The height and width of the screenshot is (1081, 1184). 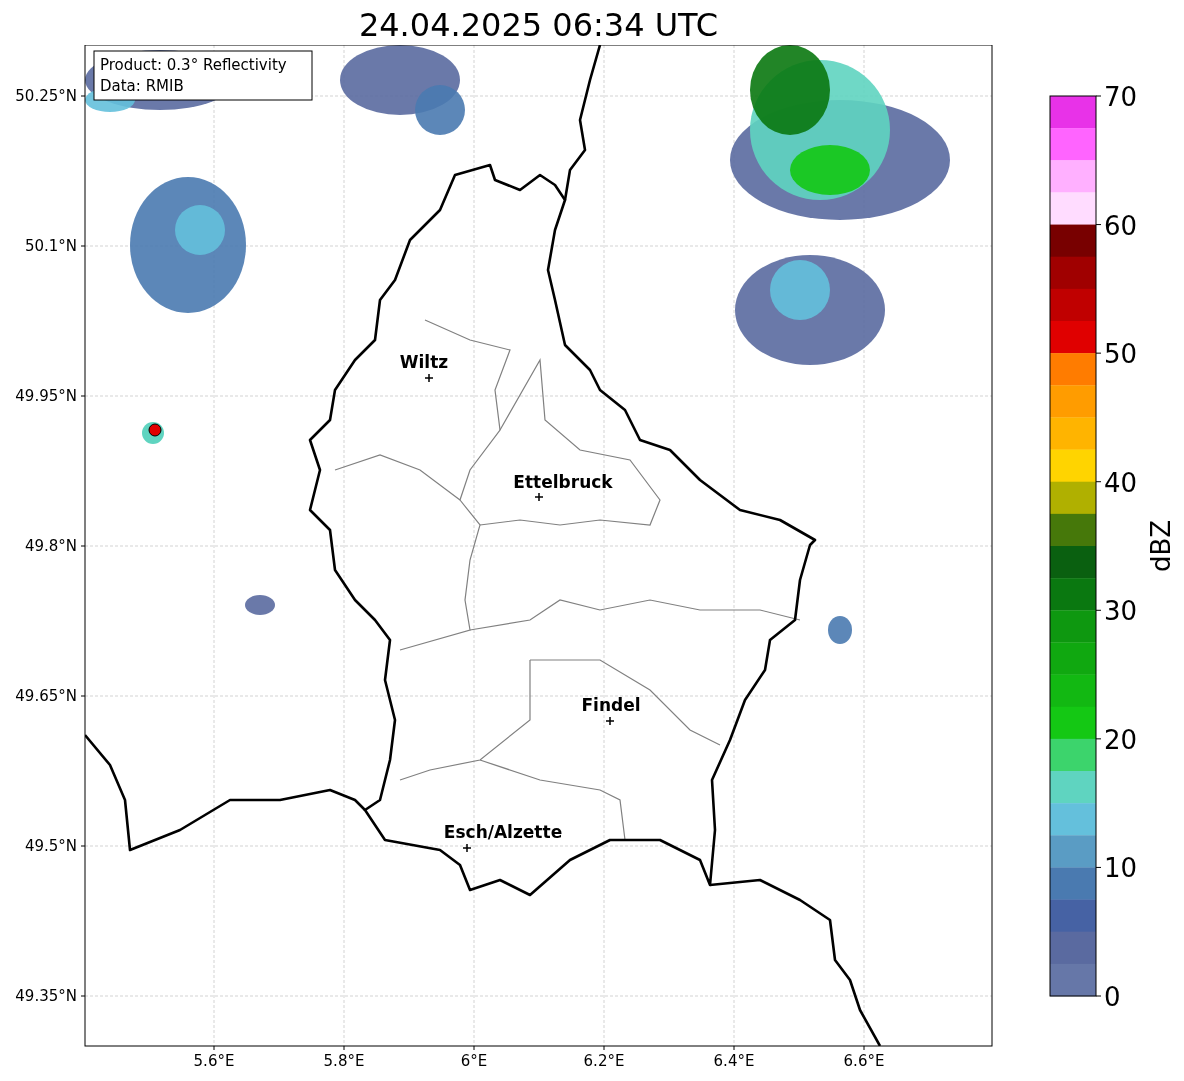 I want to click on longitude-label: 6.2°E, so click(x=604, y=1061).